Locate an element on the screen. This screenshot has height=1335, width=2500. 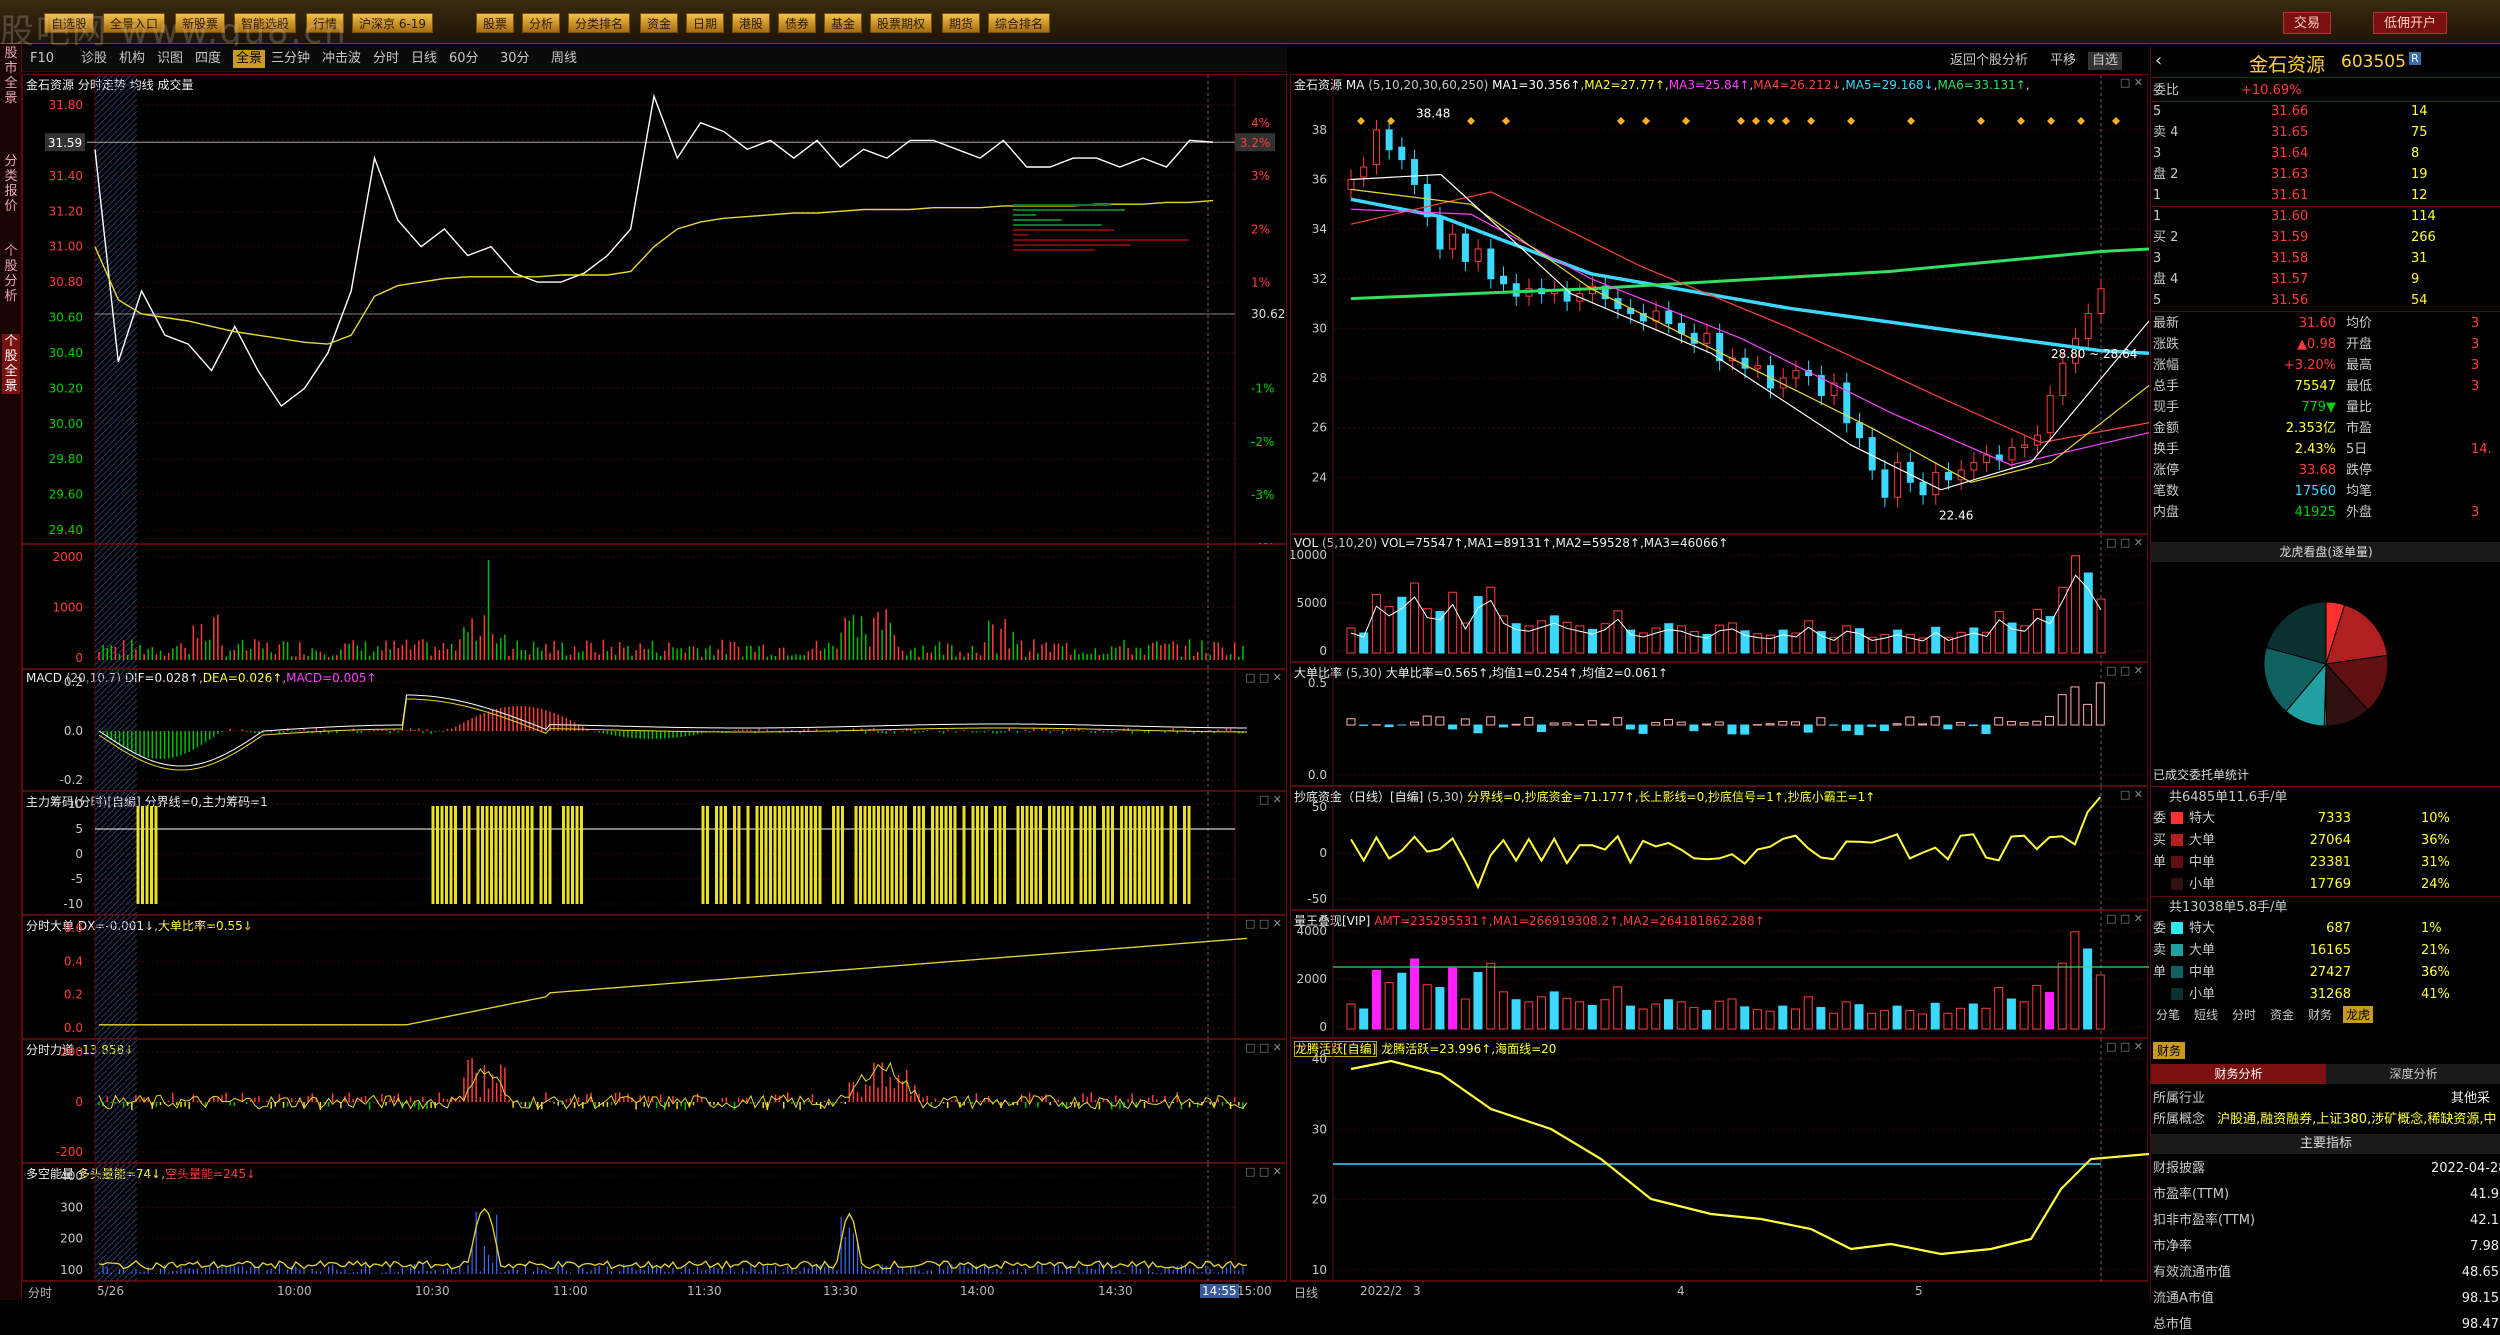
sell-price: 31.64 is located at coordinates (2289, 153).